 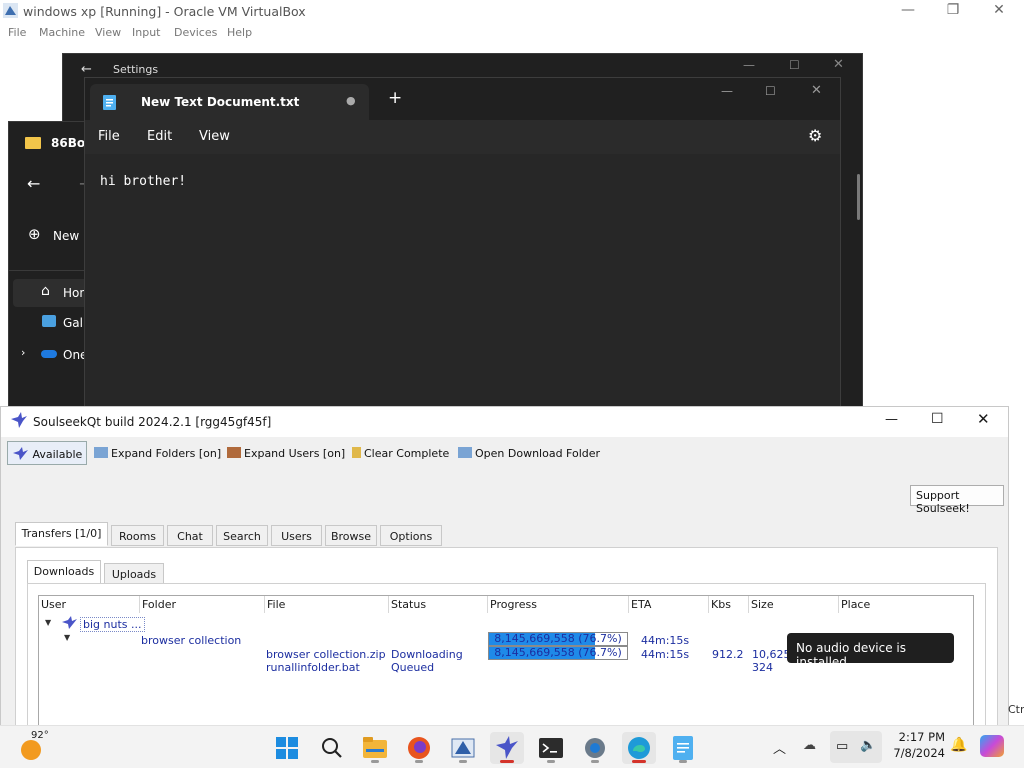 What do you see at coordinates (64, 572) in the screenshot?
I see `tab-downloads: Downloads` at bounding box center [64, 572].